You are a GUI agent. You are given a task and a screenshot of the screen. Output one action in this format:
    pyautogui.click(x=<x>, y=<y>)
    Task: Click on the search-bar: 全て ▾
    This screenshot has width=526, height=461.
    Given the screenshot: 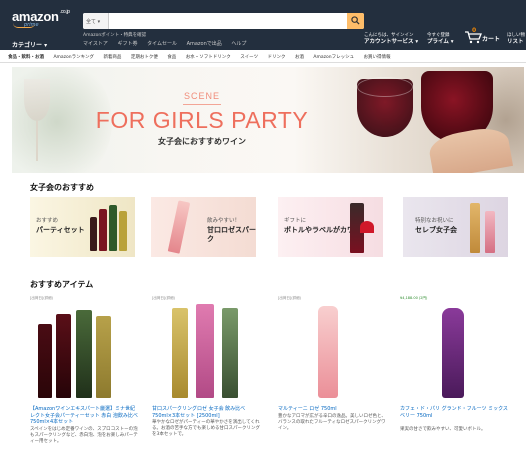 What is the action you would take?
    pyautogui.click(x=223, y=21)
    